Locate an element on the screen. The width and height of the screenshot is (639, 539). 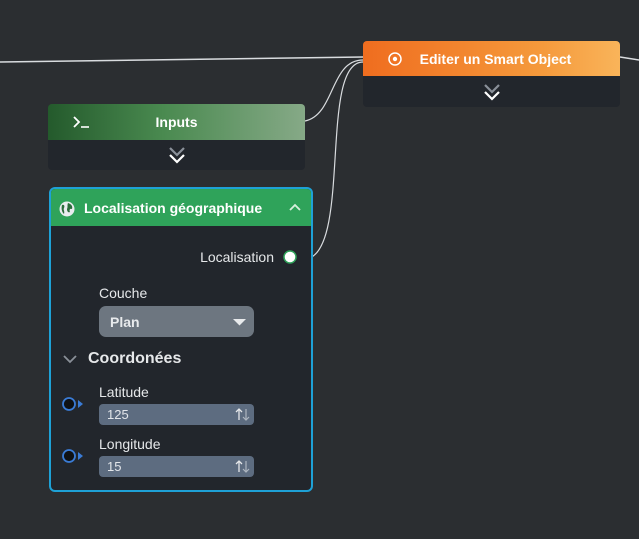
node-inputs-header: Inputs is located at coordinates (176, 122).